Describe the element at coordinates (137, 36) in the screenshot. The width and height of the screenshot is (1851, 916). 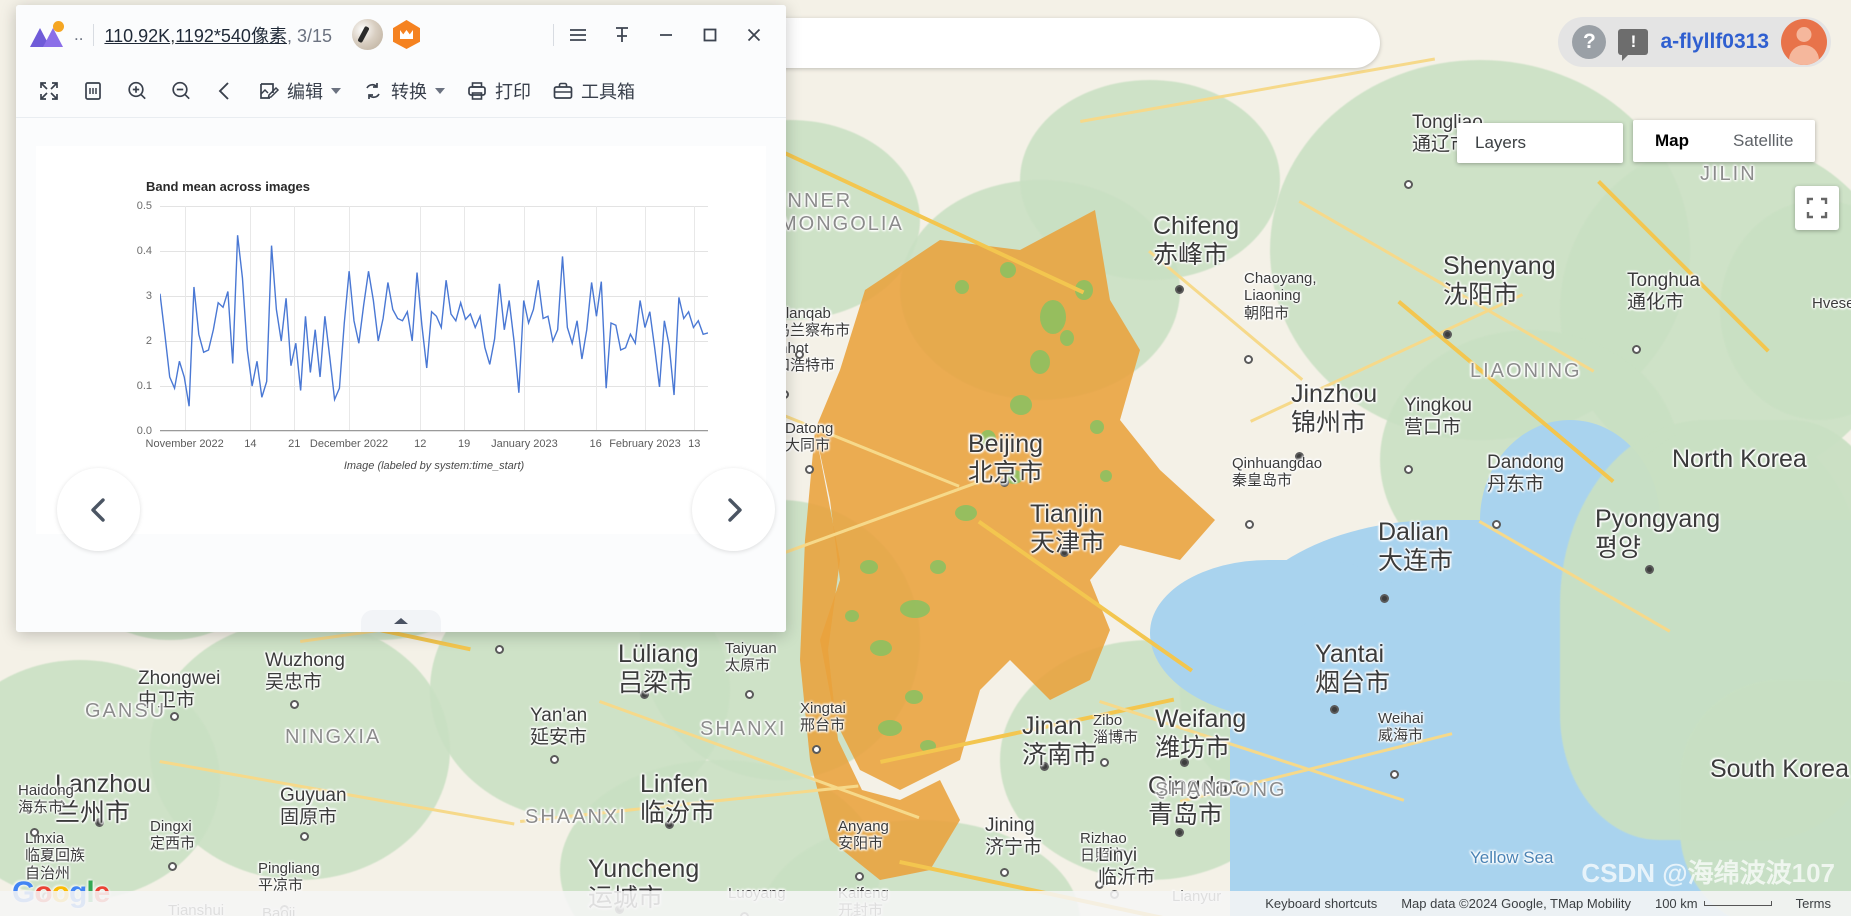
I see `file-size: 110.92K` at that location.